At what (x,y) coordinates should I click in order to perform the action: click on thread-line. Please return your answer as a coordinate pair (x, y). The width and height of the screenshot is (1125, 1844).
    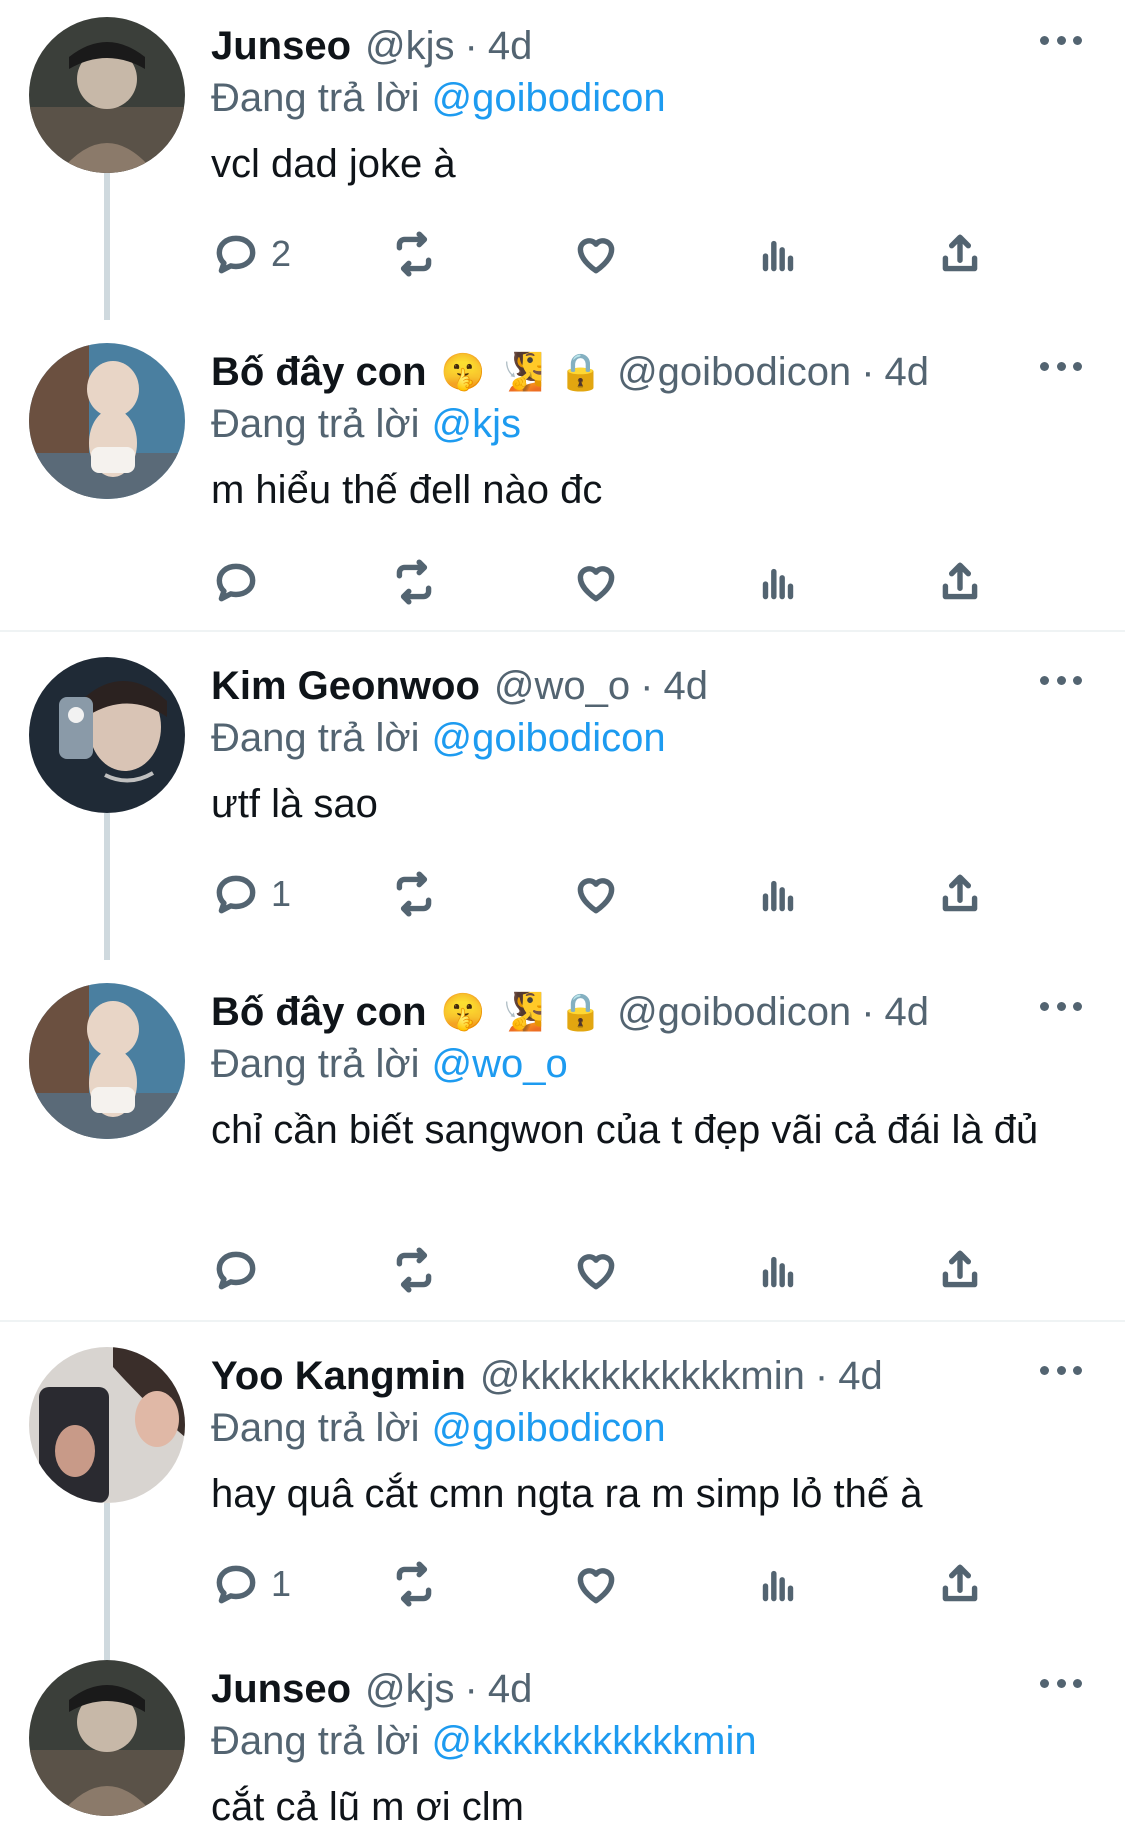
    Looking at the image, I should click on (107, 246).